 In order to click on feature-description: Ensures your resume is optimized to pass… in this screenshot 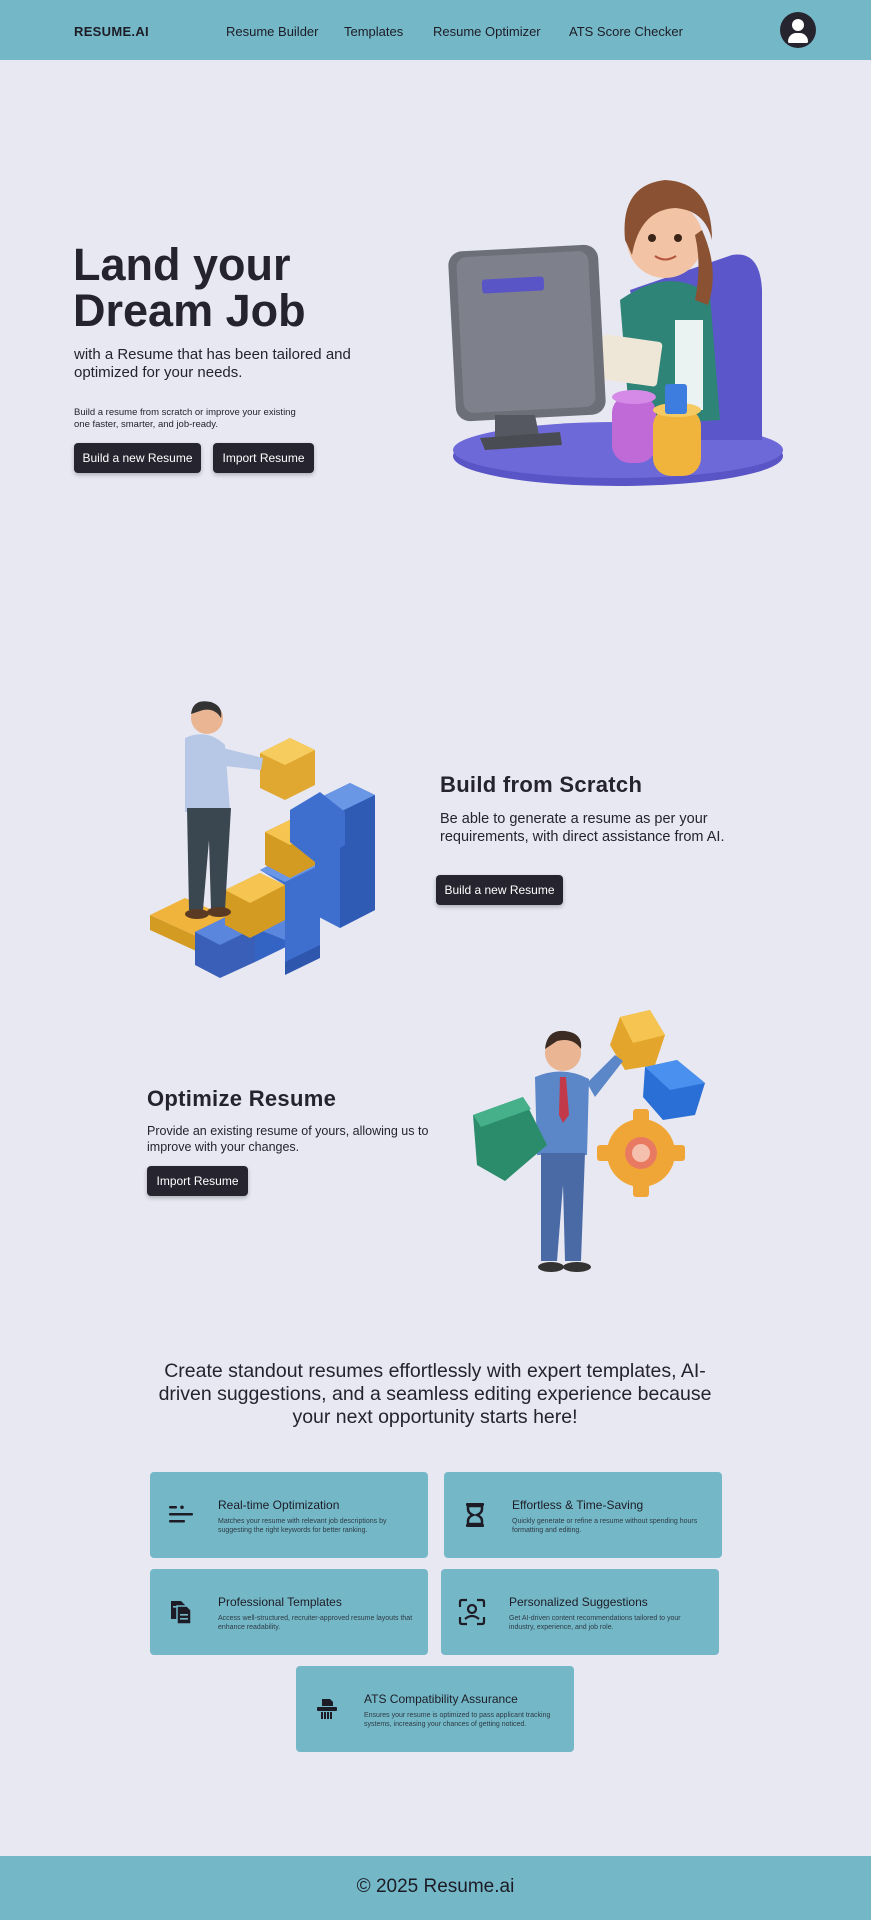, I will do `click(457, 1720)`.